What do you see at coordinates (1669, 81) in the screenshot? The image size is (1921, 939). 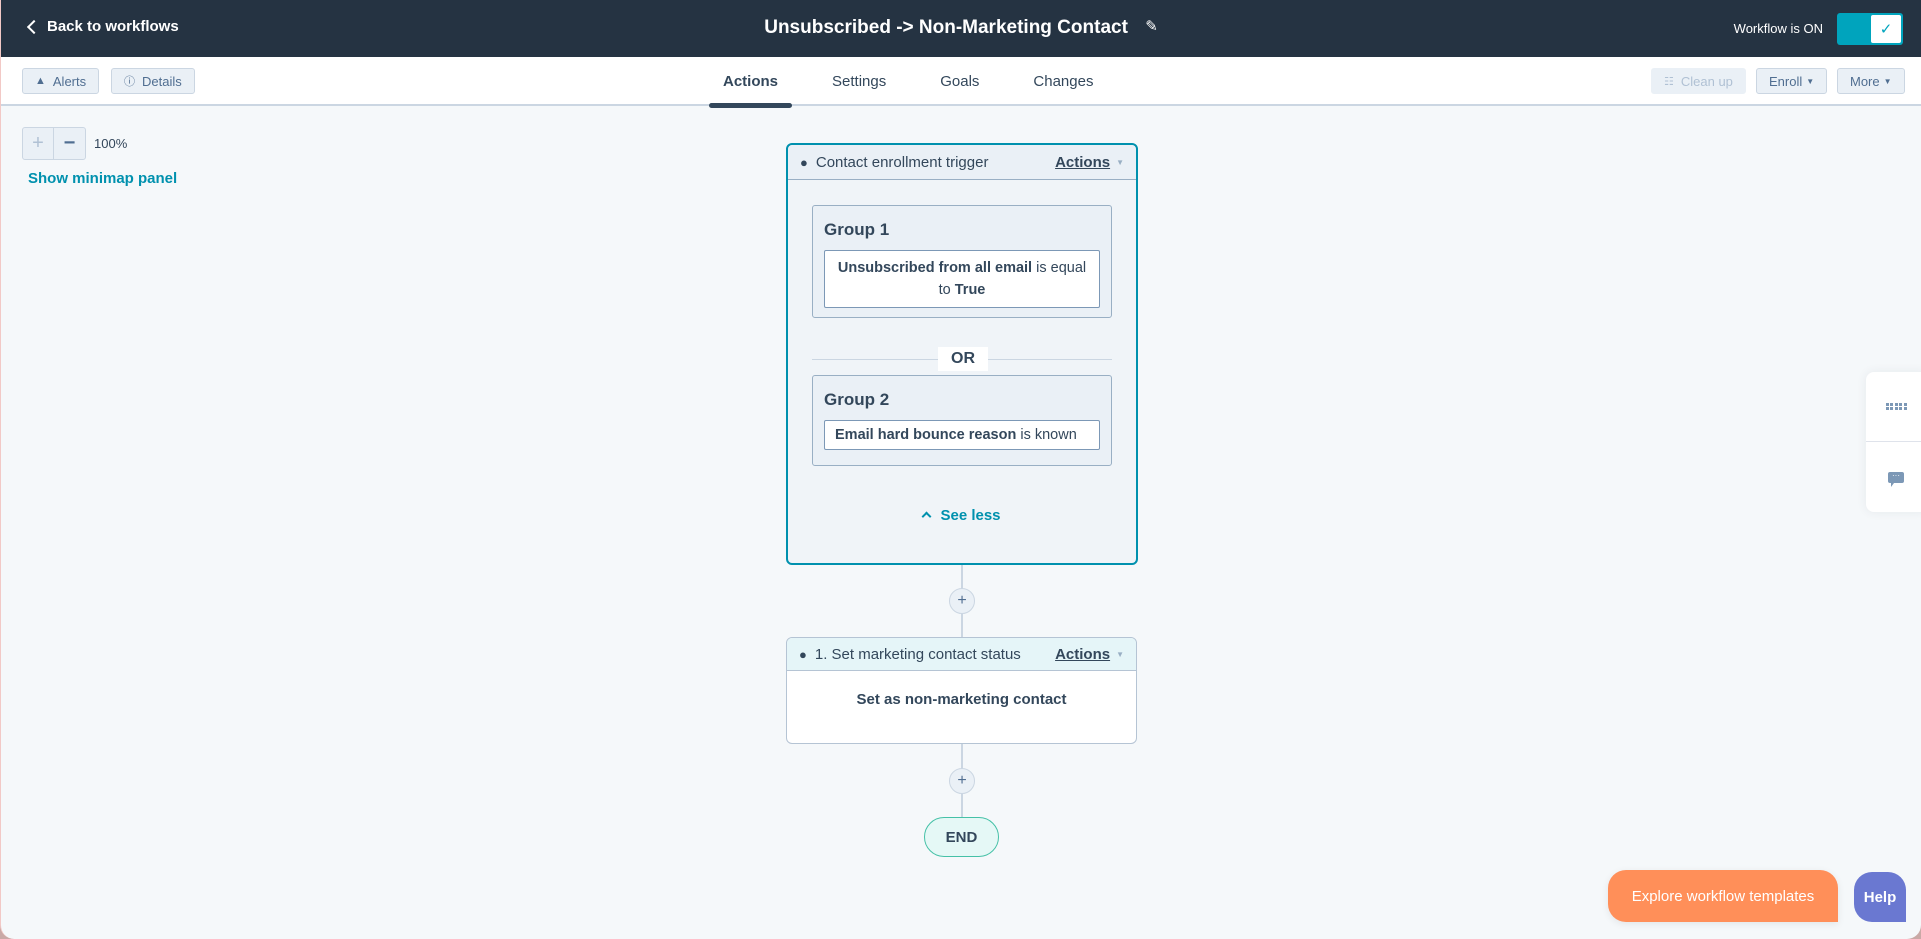 I see `hierarchy-icon: ☷` at bounding box center [1669, 81].